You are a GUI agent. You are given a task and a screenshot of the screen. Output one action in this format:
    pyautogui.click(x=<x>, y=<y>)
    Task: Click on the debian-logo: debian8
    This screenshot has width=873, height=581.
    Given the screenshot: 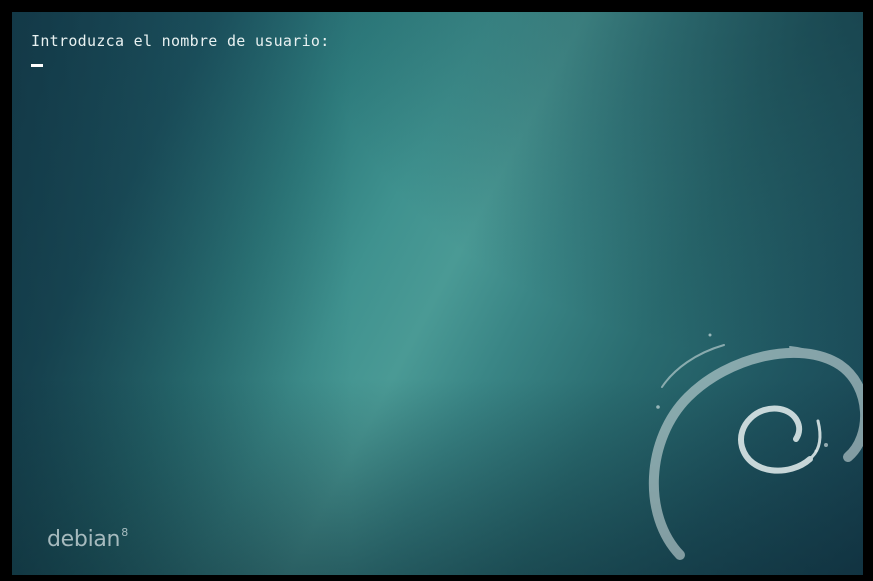 What is the action you would take?
    pyautogui.click(x=87, y=538)
    